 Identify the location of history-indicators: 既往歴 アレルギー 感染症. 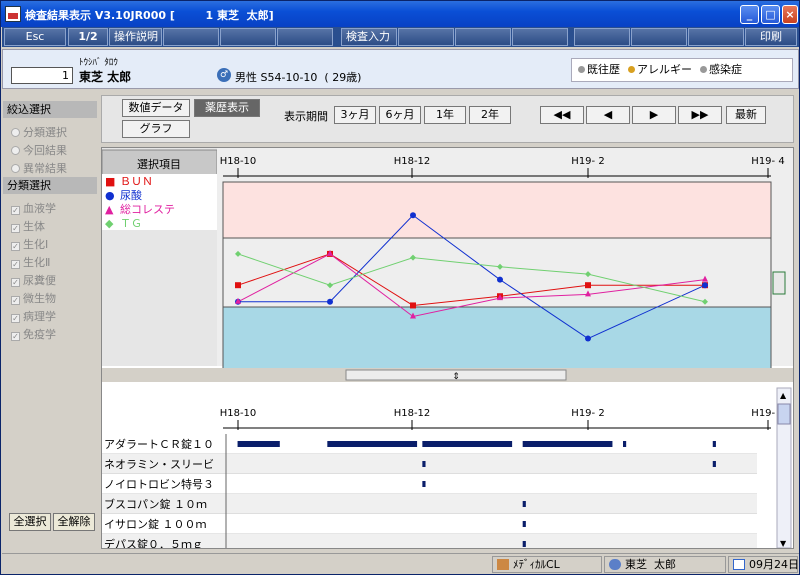
(682, 70).